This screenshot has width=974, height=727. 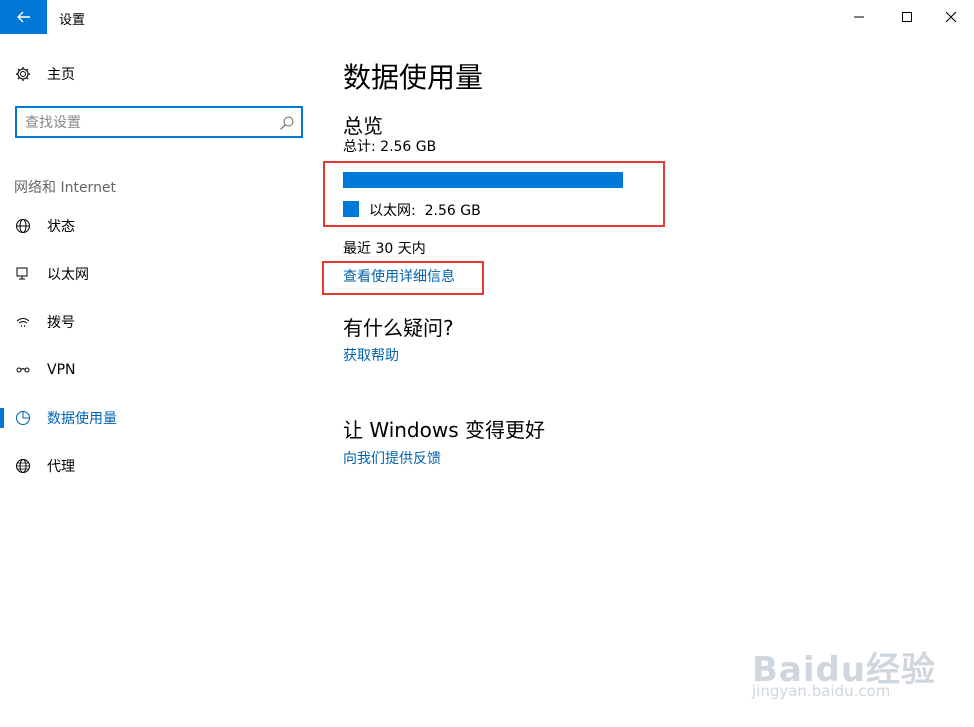 I want to click on dialup-icon, so click(x=23, y=322).